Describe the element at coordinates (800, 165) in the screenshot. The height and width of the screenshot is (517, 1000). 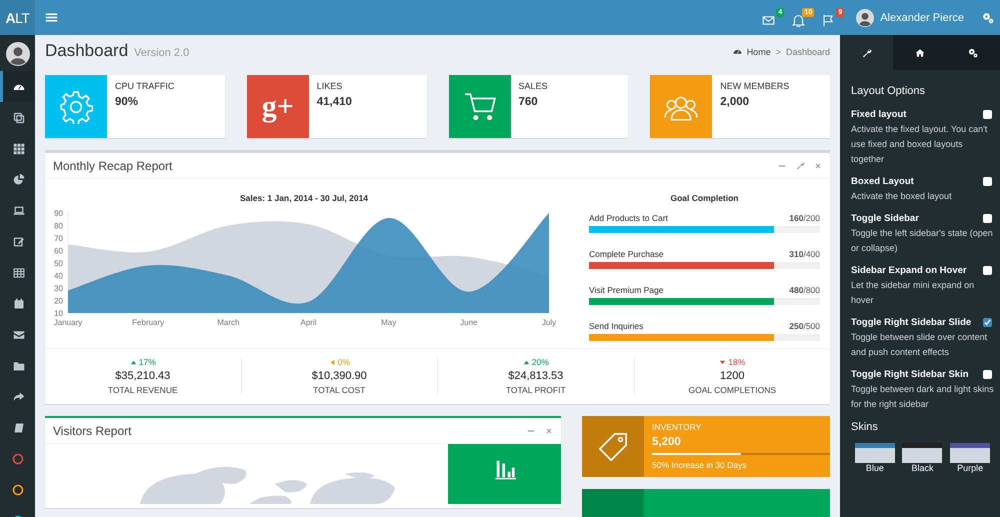
I see `settings-button` at that location.